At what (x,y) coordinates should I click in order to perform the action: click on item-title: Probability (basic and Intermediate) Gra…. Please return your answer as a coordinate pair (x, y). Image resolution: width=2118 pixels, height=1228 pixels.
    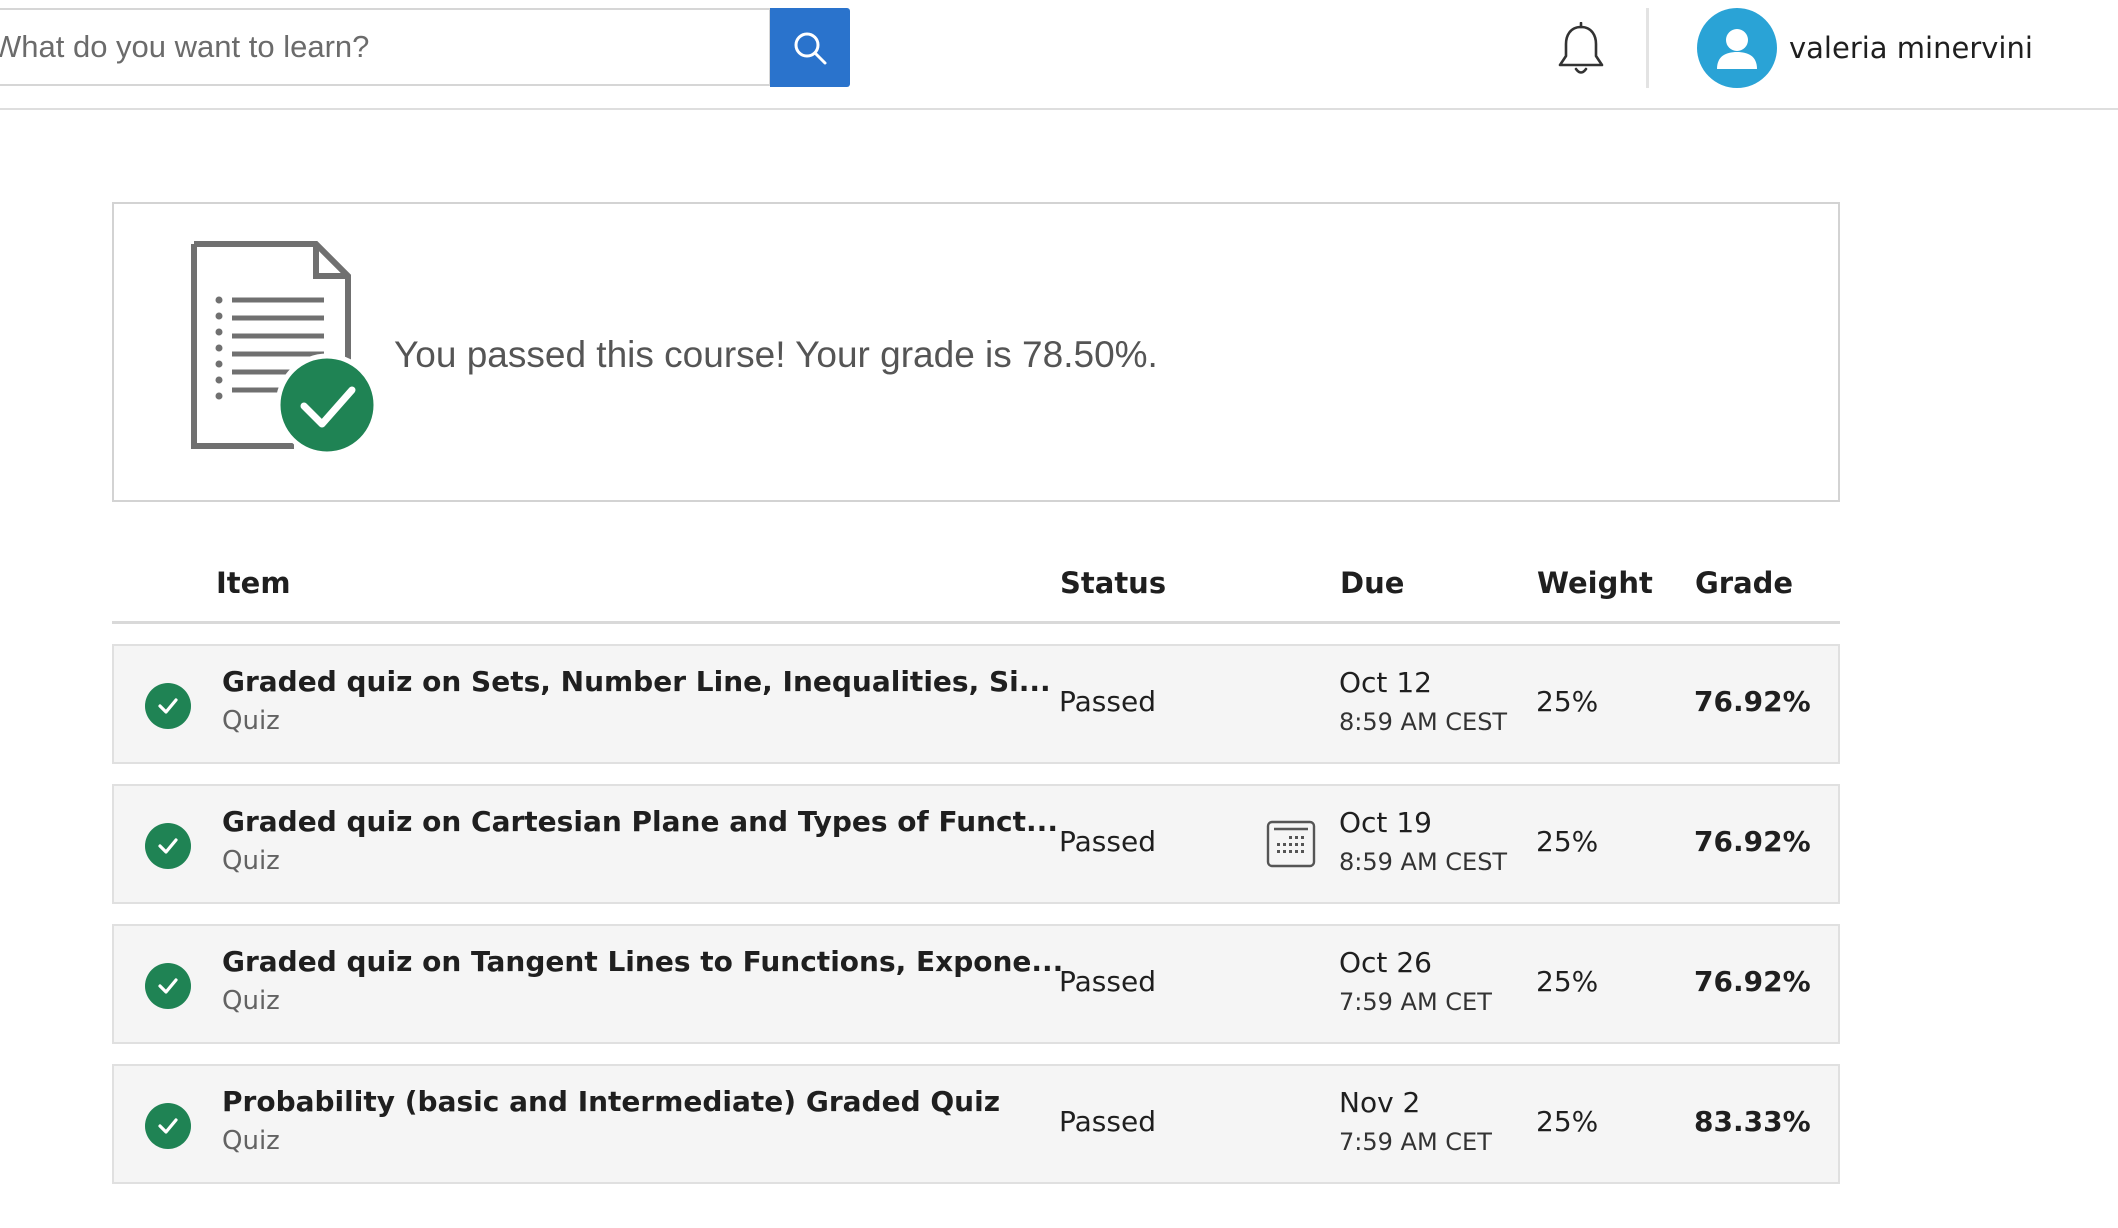
    Looking at the image, I should click on (611, 1101).